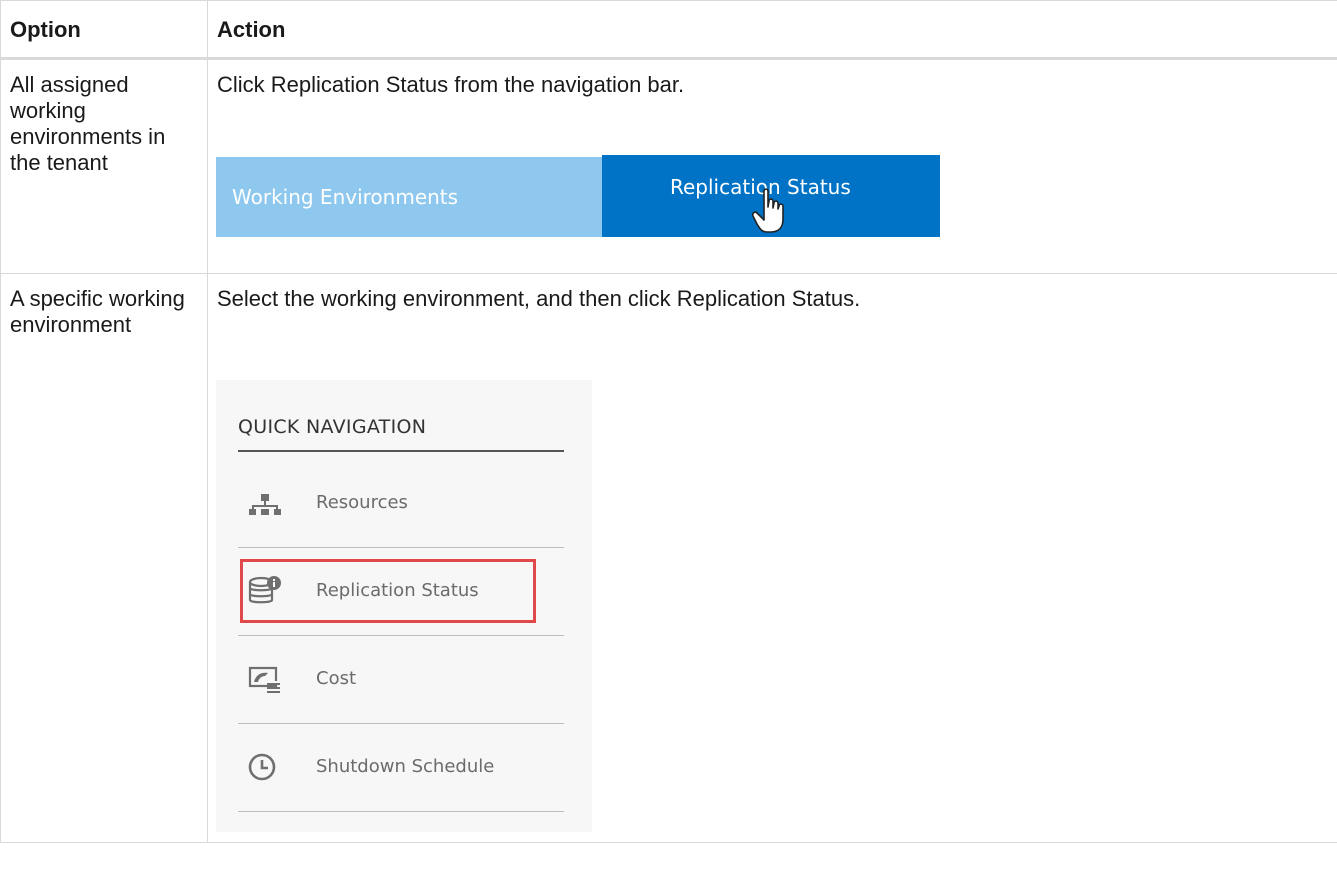 The width and height of the screenshot is (1337, 869). What do you see at coordinates (362, 502) in the screenshot?
I see `quick-nav-label: Resources` at bounding box center [362, 502].